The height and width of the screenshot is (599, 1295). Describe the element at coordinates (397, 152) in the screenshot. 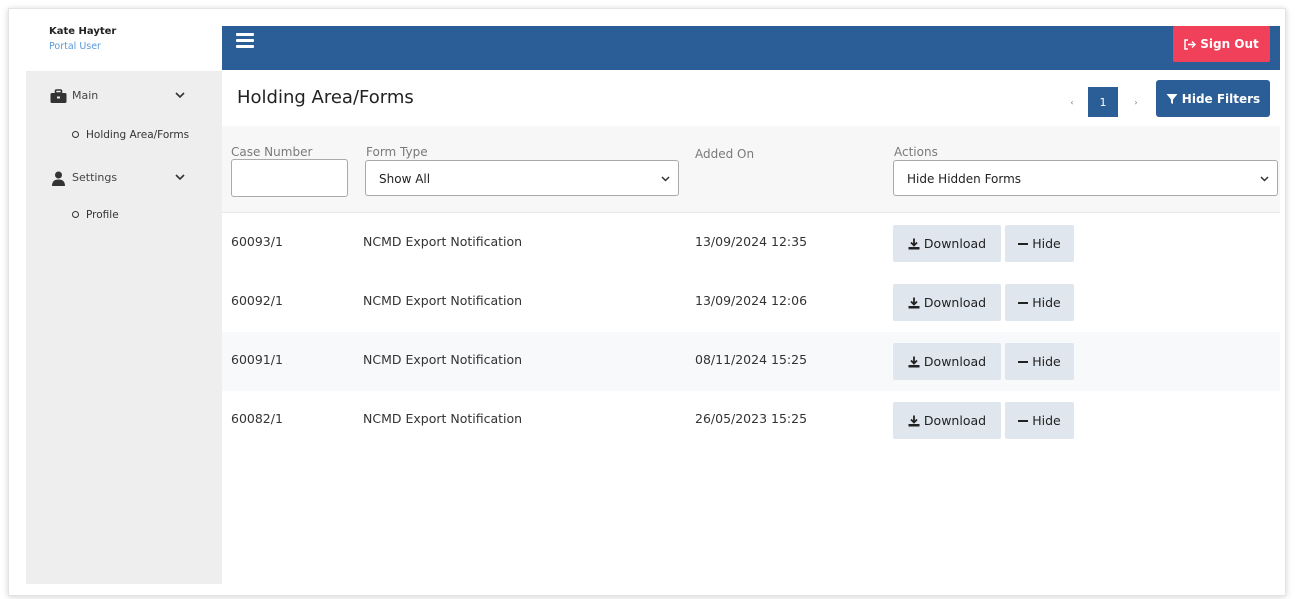

I see `form-type-label: Form Type` at that location.